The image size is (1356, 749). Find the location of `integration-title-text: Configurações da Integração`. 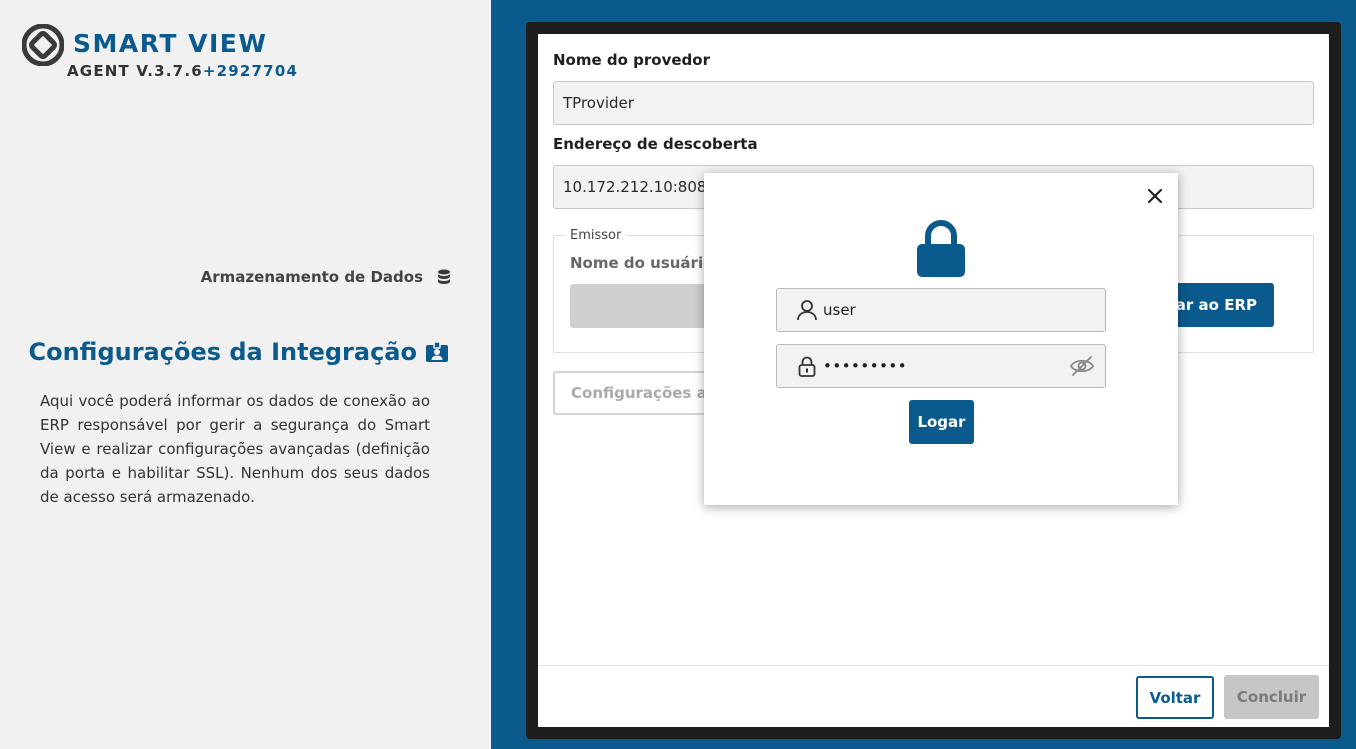

integration-title-text: Configurações da Integração is located at coordinates (222, 352).